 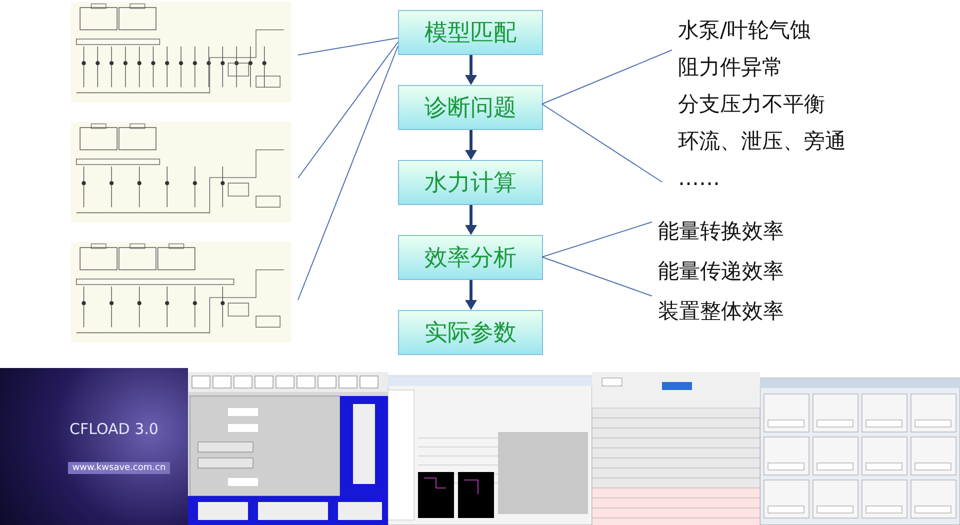 I want to click on flow-step: 效率分析, so click(x=470, y=257).